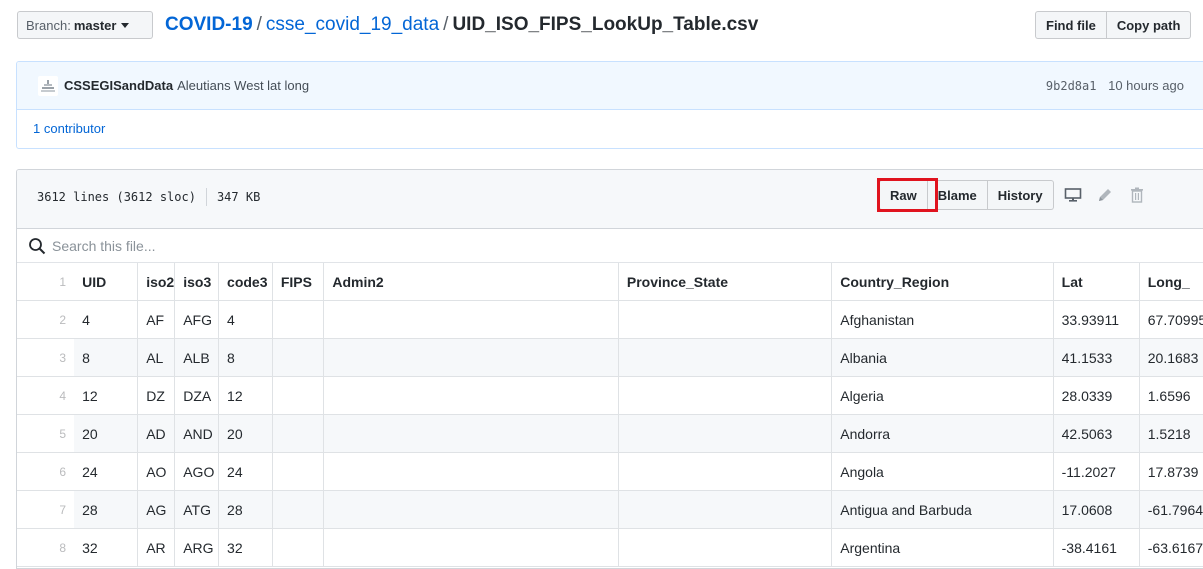 This screenshot has height=569, width=1203. Describe the element at coordinates (46, 433) in the screenshot. I see `line-number: 5` at that location.